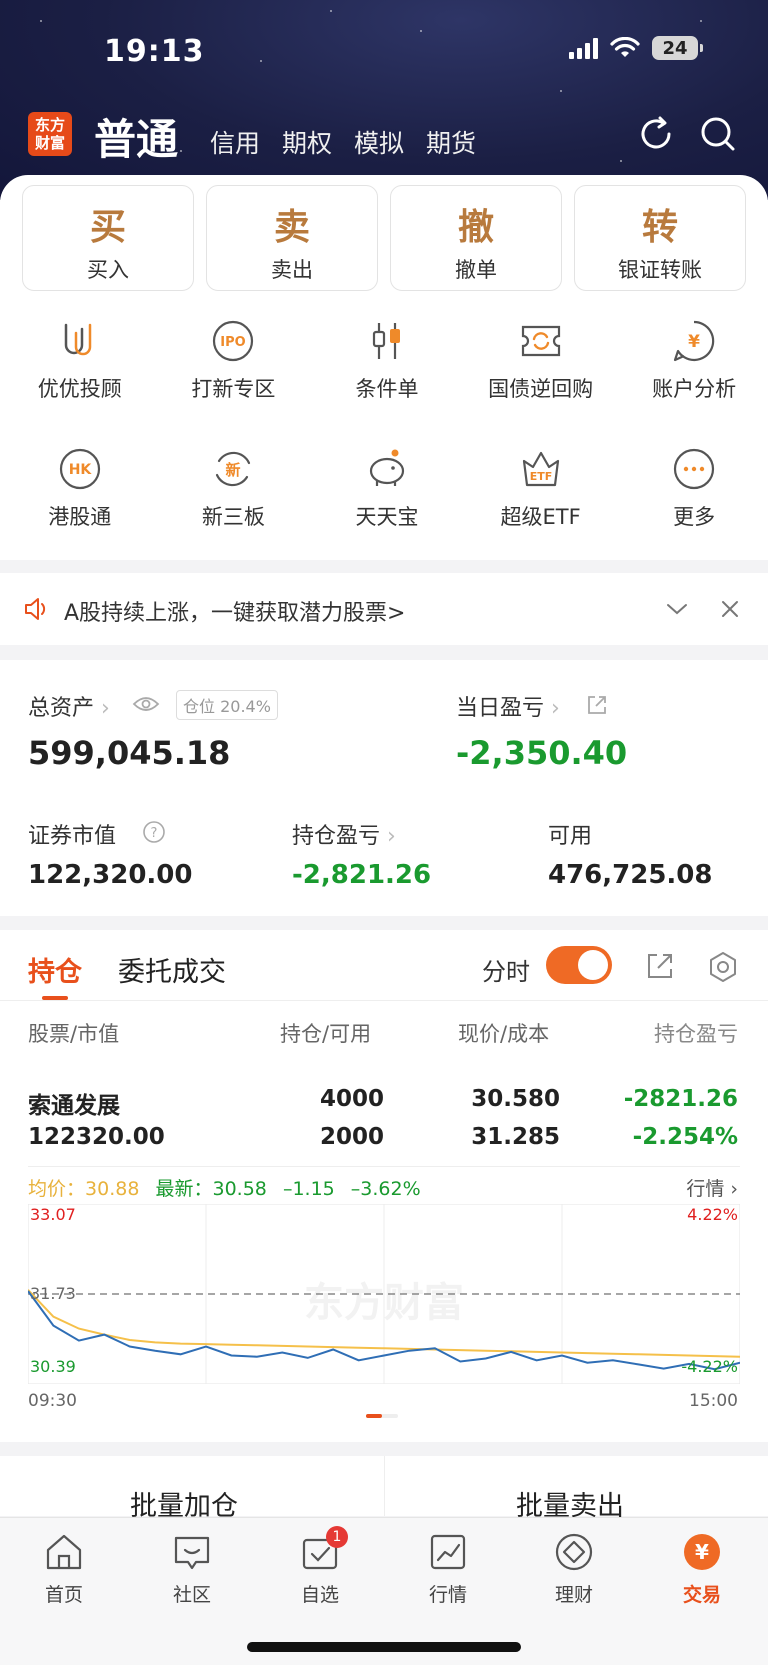 This screenshot has height=1665, width=768. What do you see at coordinates (730, 609) in the screenshot?
I see `close-icon` at bounding box center [730, 609].